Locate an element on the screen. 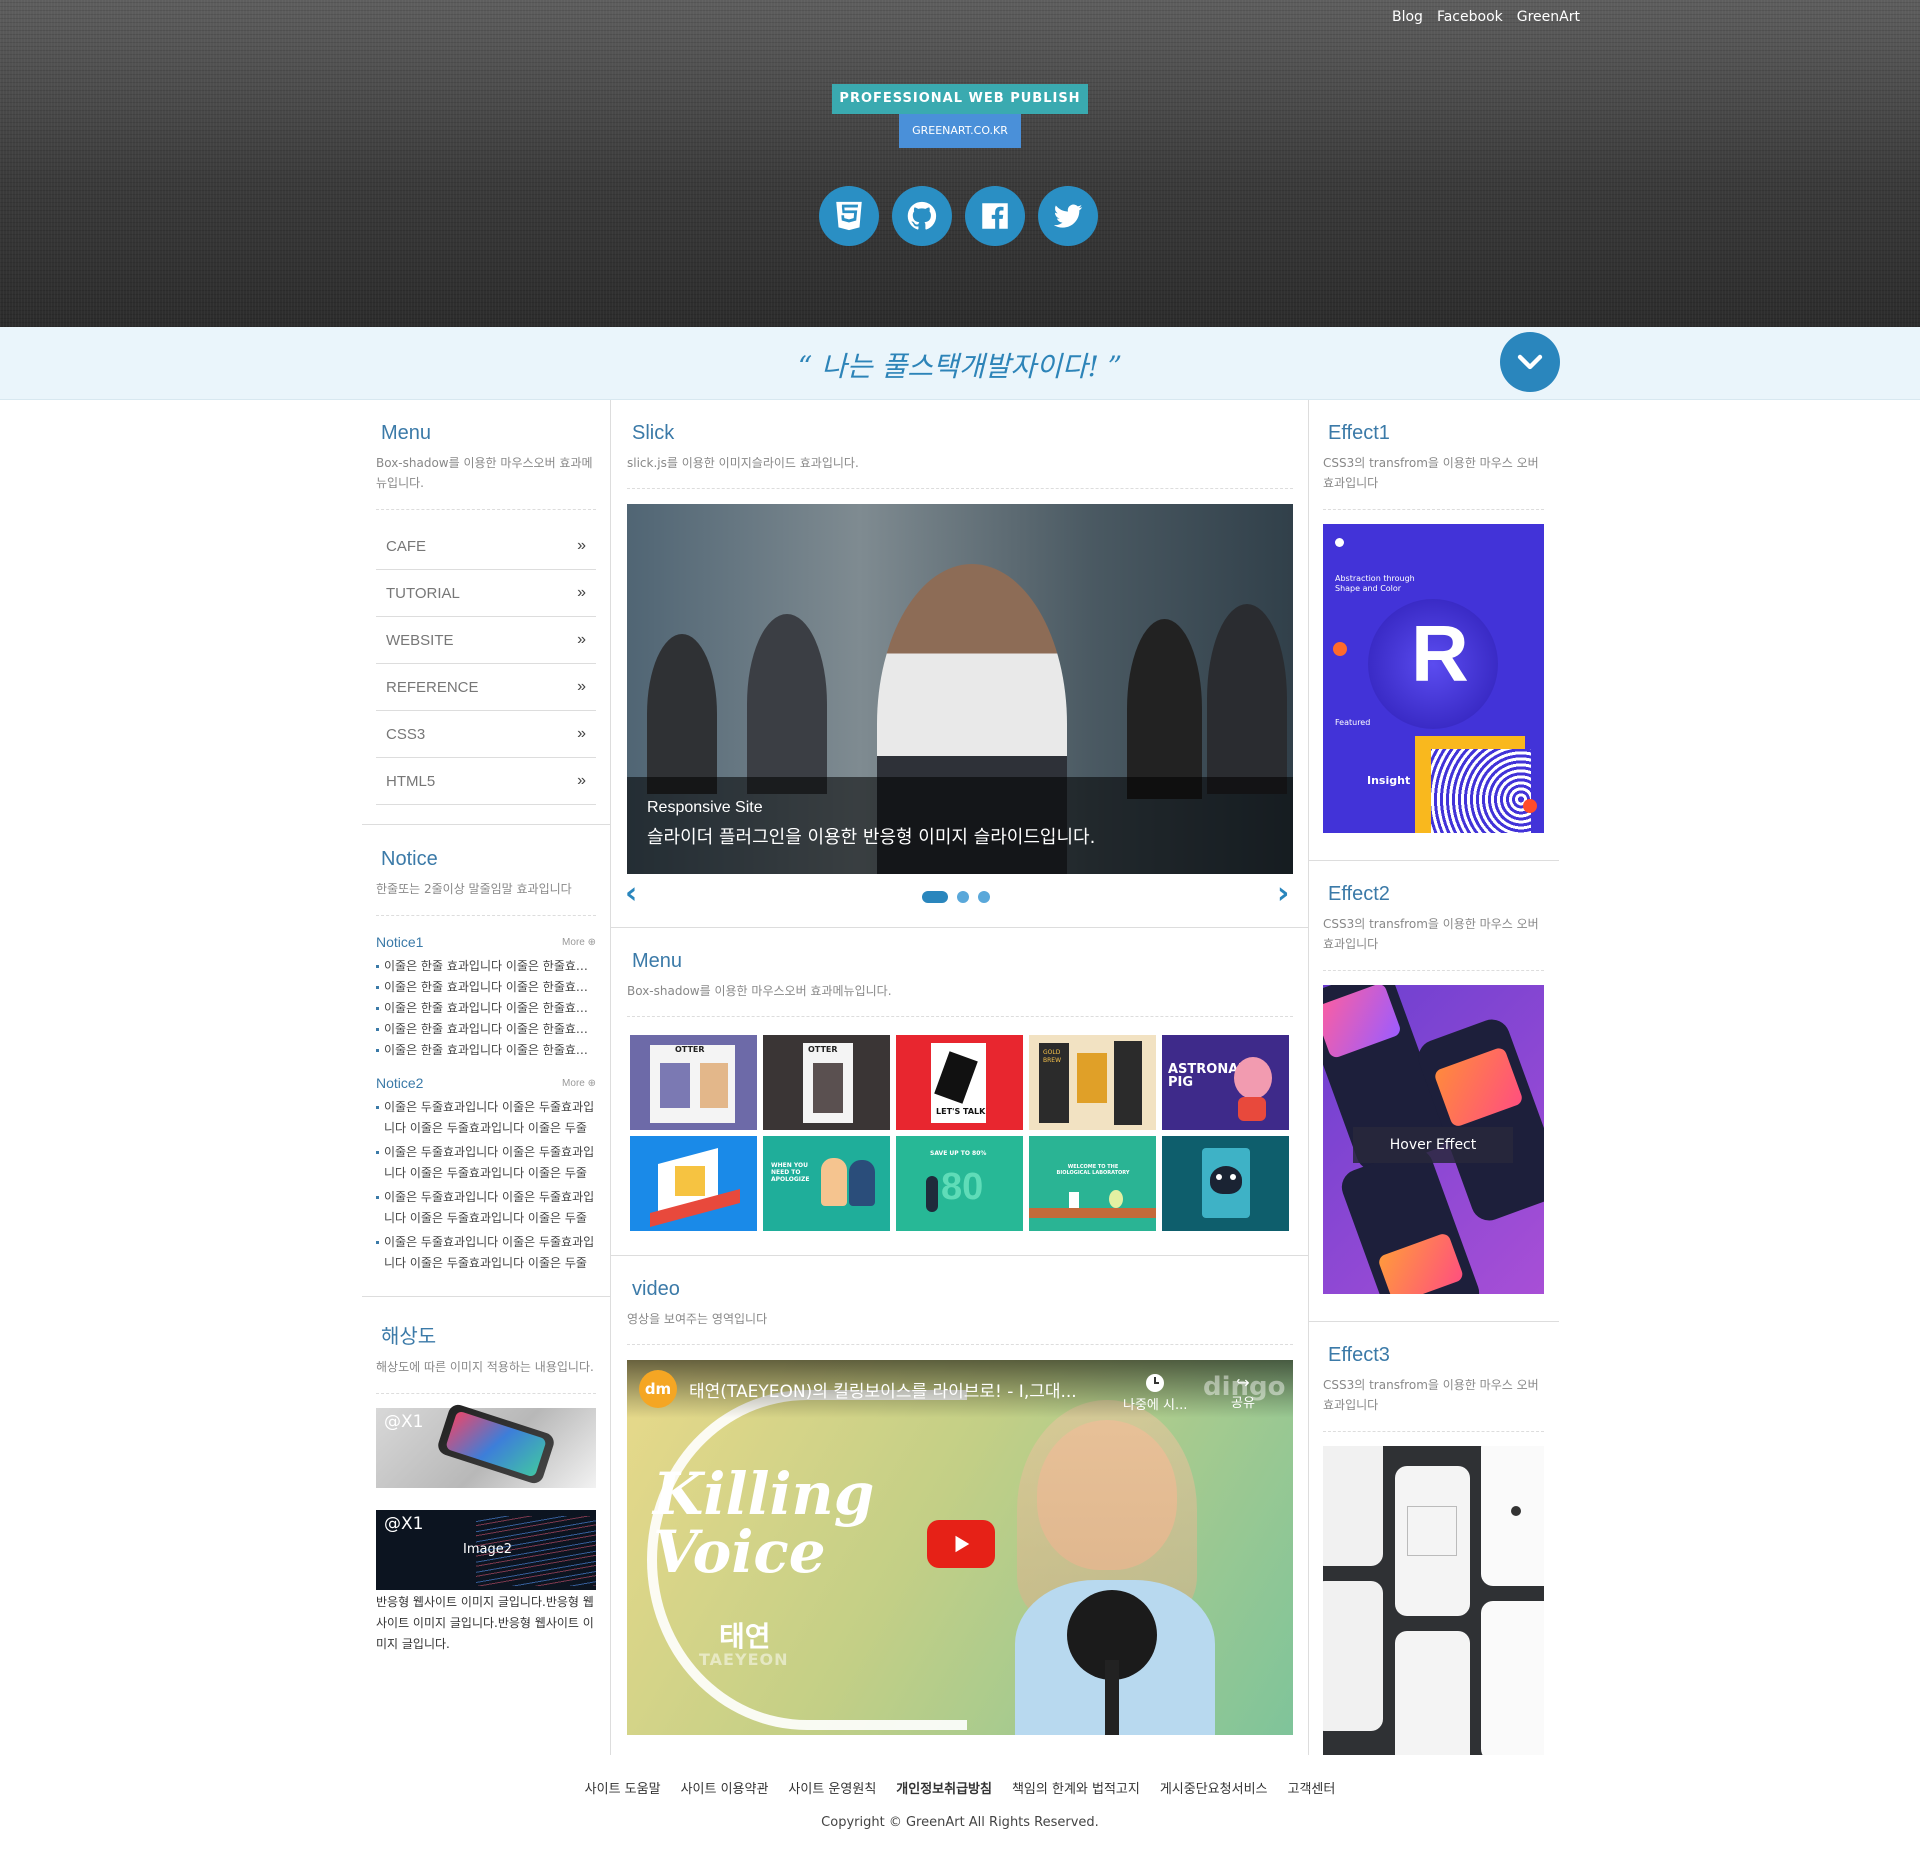 Image resolution: width=1920 pixels, height=1866 pixels. menu-item-cafe: CAFE» is located at coordinates (486, 546).